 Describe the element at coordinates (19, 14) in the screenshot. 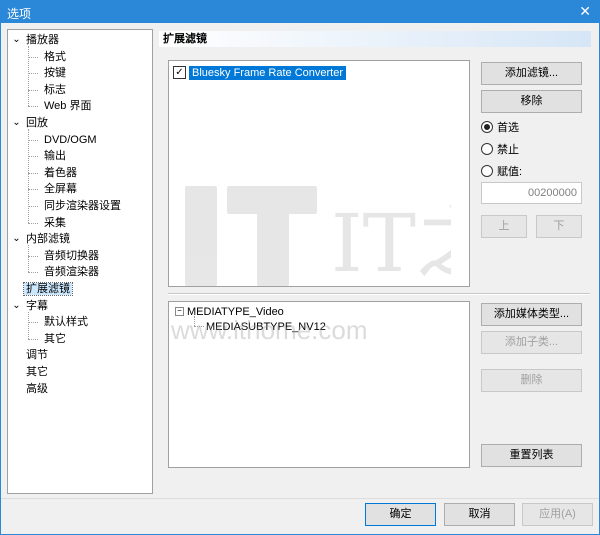

I see `window-title: 选项` at that location.